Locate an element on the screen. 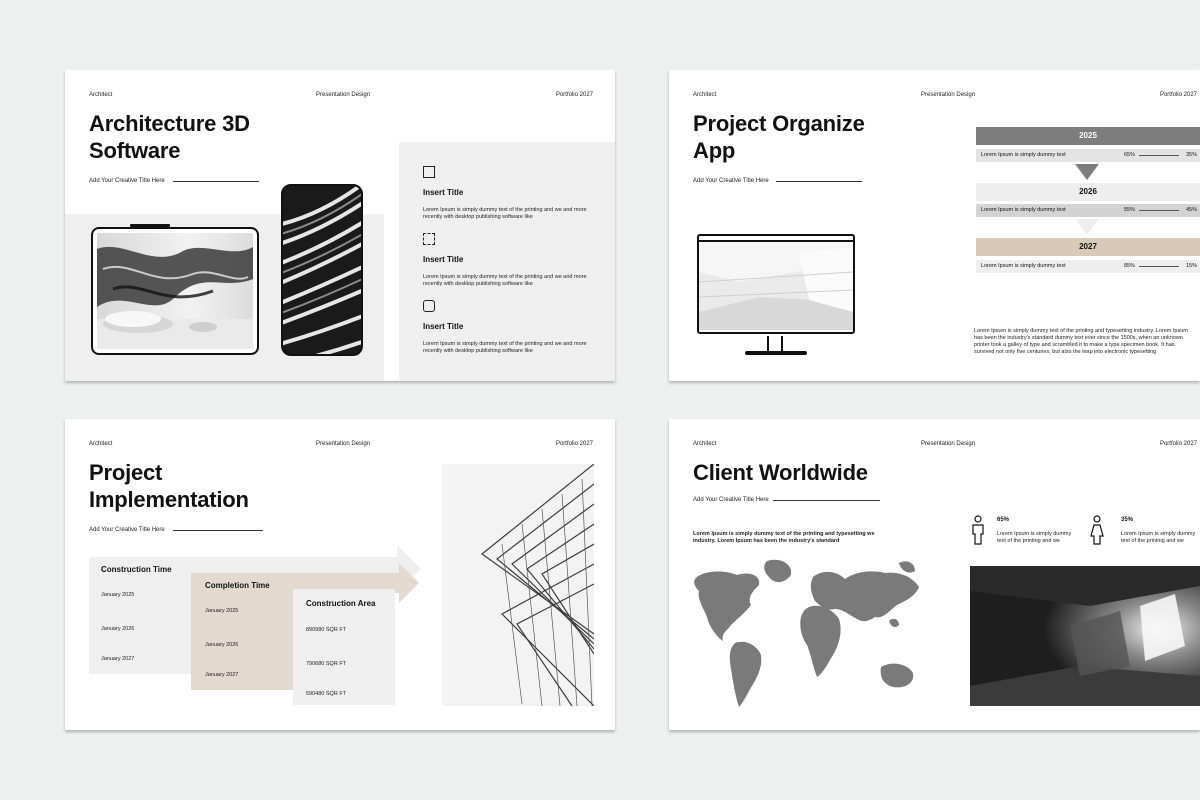 The width and height of the screenshot is (1200, 800). slide-title: Architecture 3D Software is located at coordinates (169, 137).